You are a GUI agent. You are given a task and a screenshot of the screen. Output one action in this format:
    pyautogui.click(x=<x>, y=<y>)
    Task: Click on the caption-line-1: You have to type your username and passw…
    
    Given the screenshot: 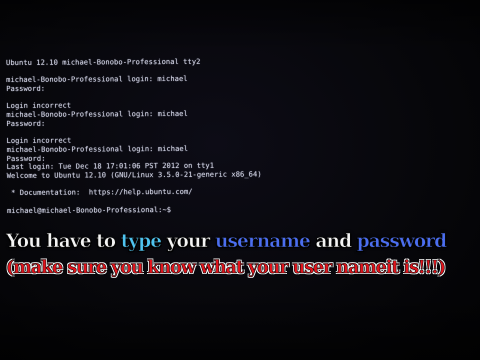 What is the action you would take?
    pyautogui.click(x=241, y=242)
    